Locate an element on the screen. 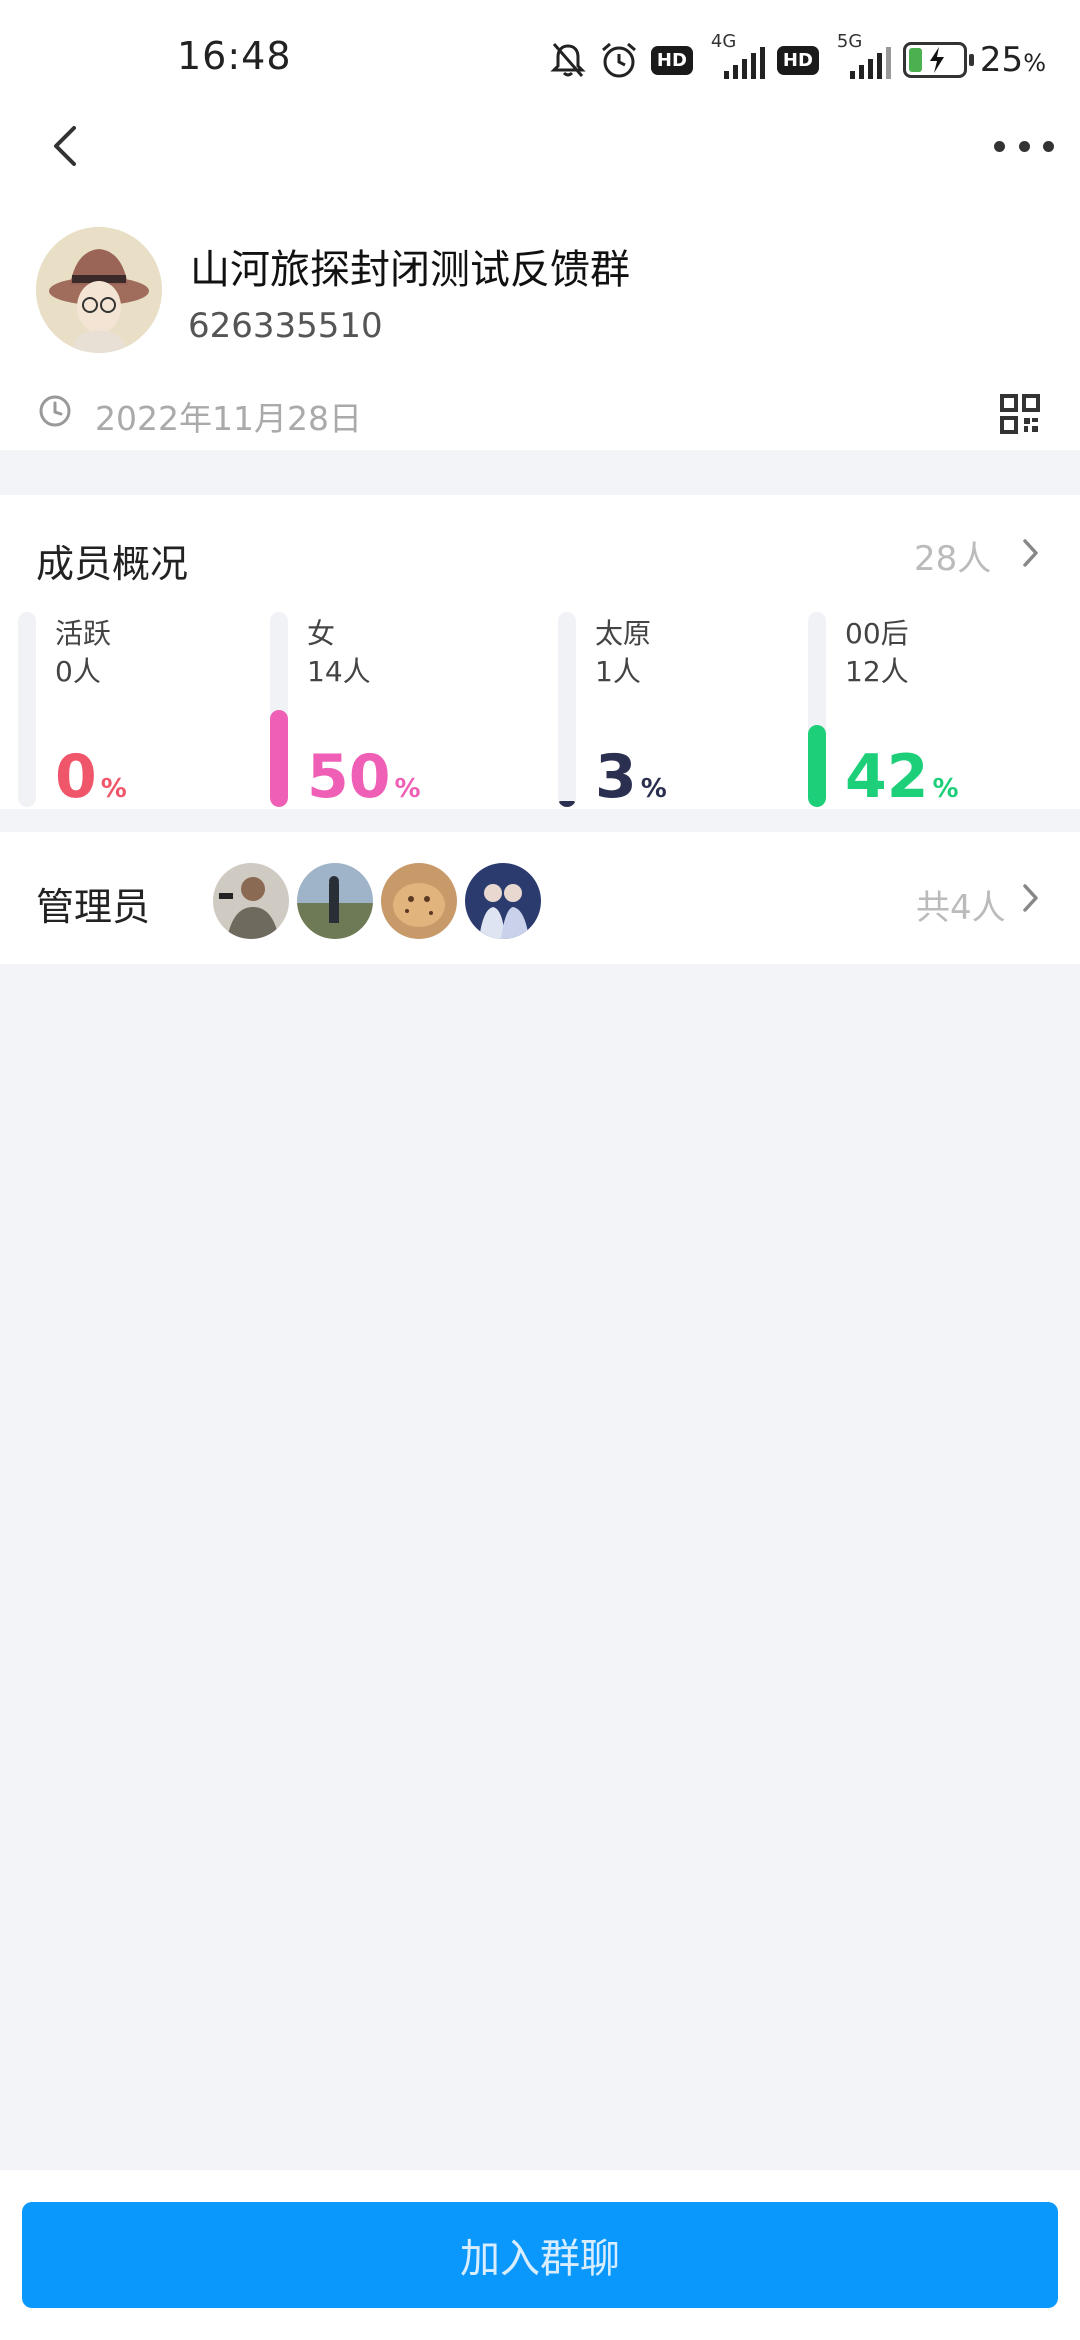 This screenshot has width=1080, height=2340. admins-title: 管理员 is located at coordinates (93, 907).